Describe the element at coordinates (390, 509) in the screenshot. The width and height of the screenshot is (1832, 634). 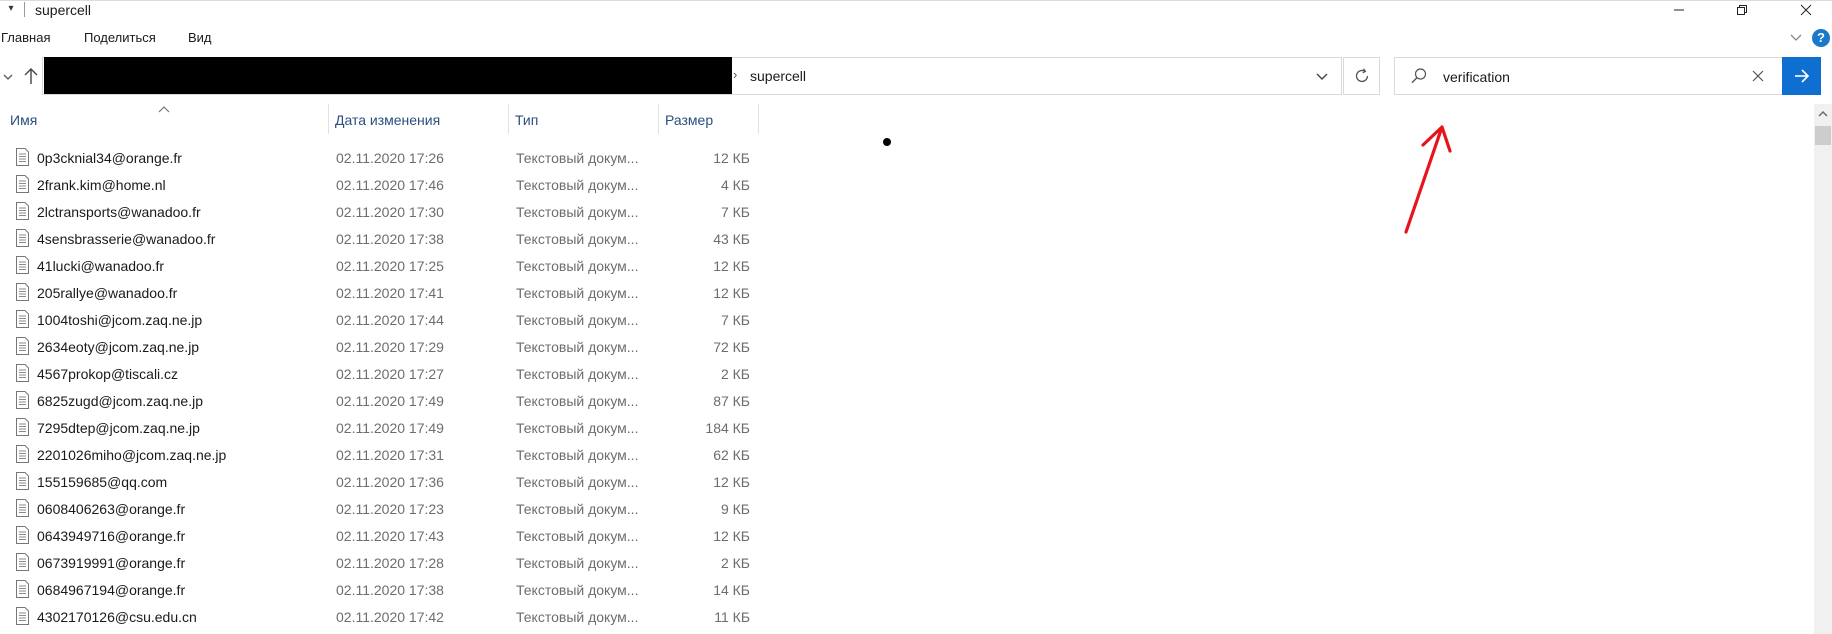
I see `file-date: 02.11.2020 17:23` at that location.